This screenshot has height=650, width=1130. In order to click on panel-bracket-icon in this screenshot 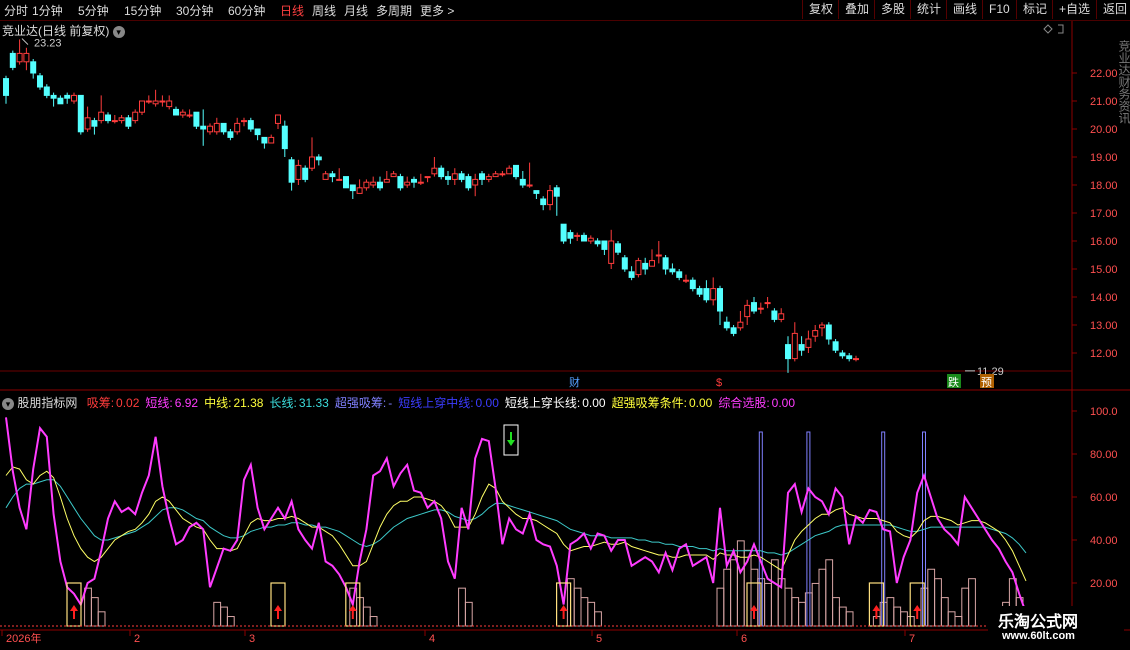, I will do `click(1061, 29)`.